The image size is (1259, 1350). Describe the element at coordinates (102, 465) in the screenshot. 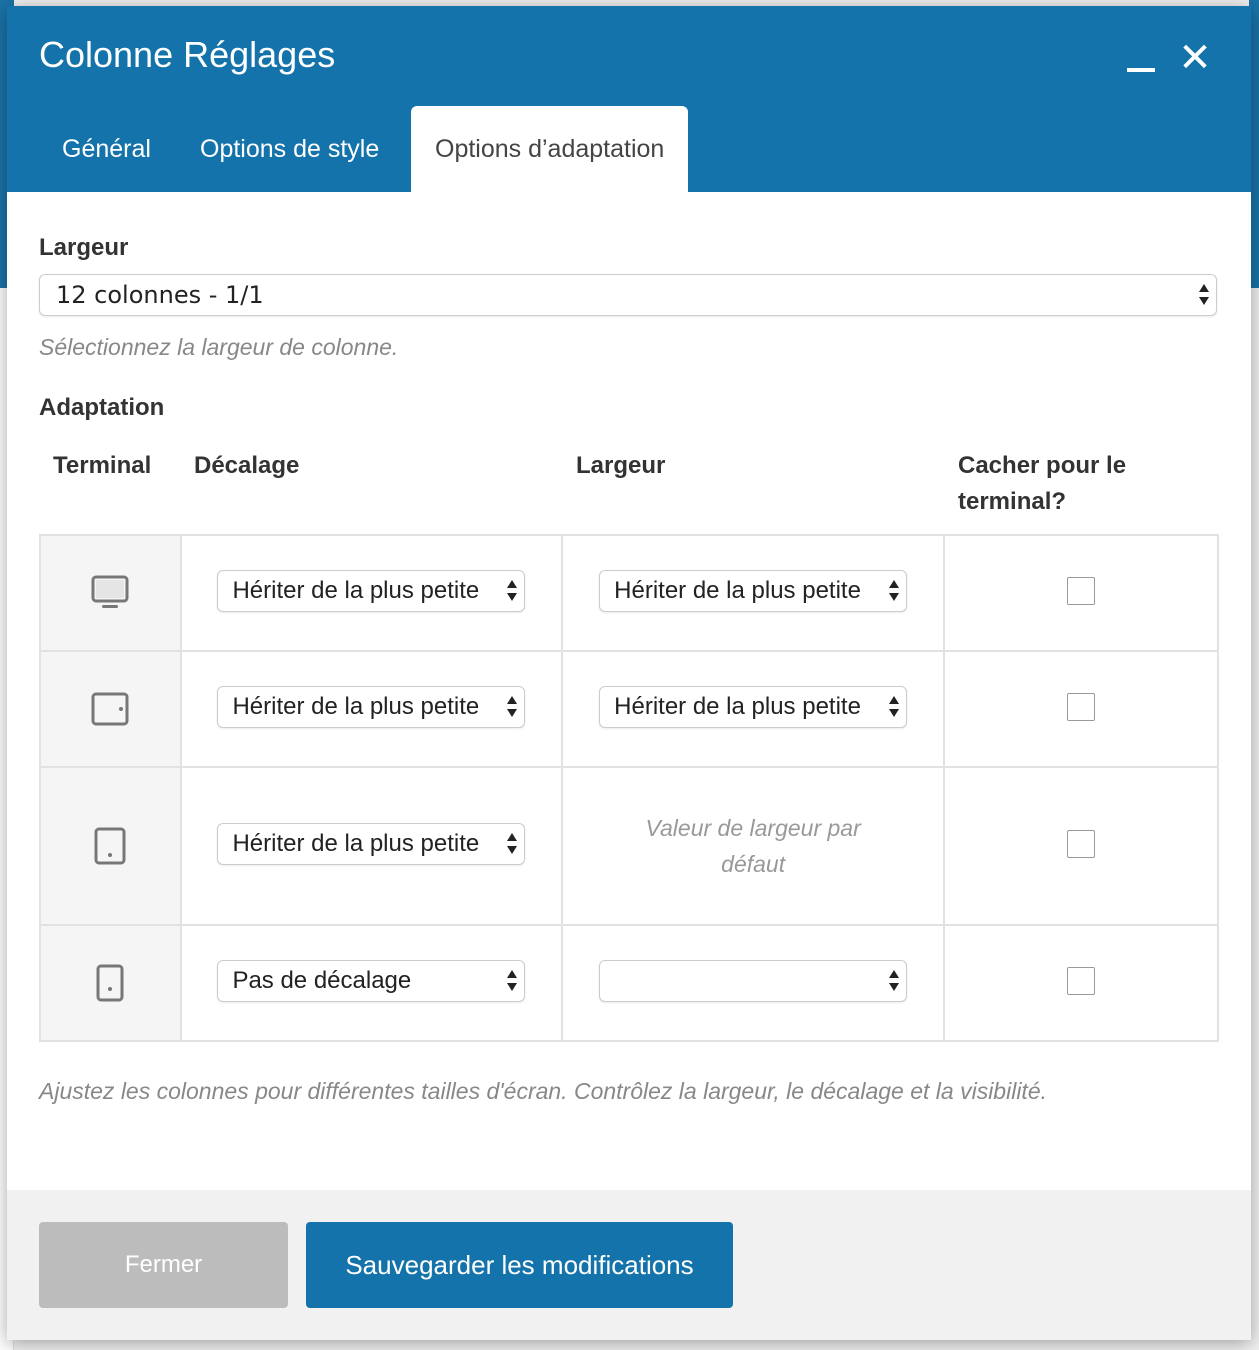

I see `column-header-device: Terminal` at that location.